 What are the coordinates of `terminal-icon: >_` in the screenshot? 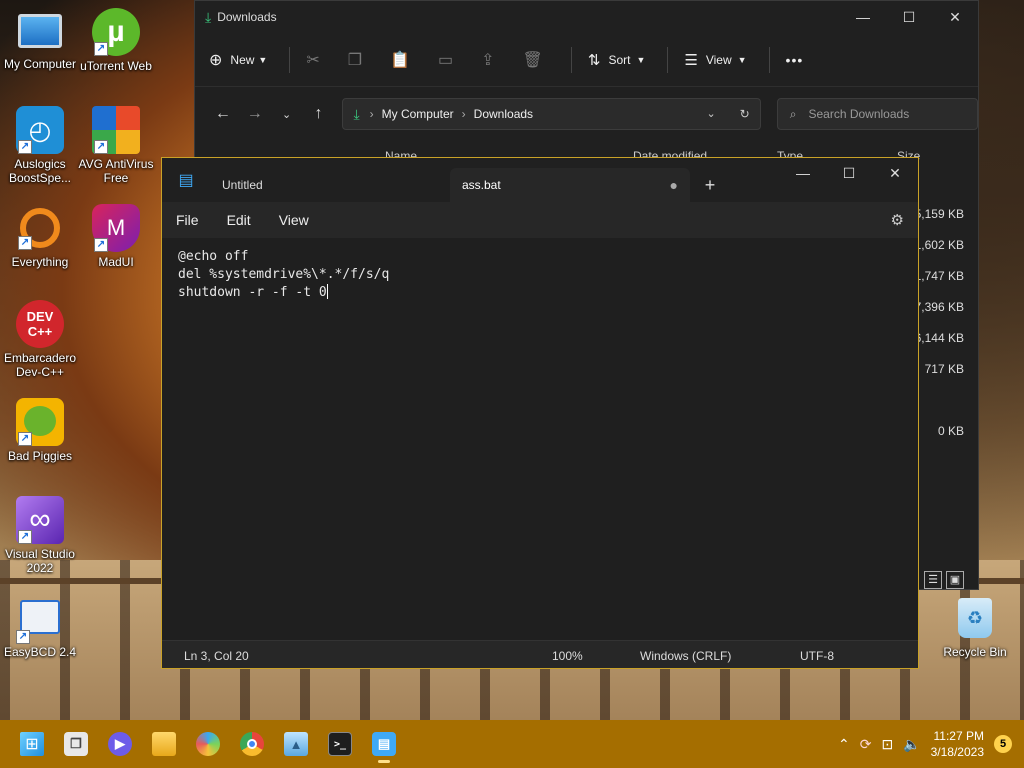 It's located at (340, 744).